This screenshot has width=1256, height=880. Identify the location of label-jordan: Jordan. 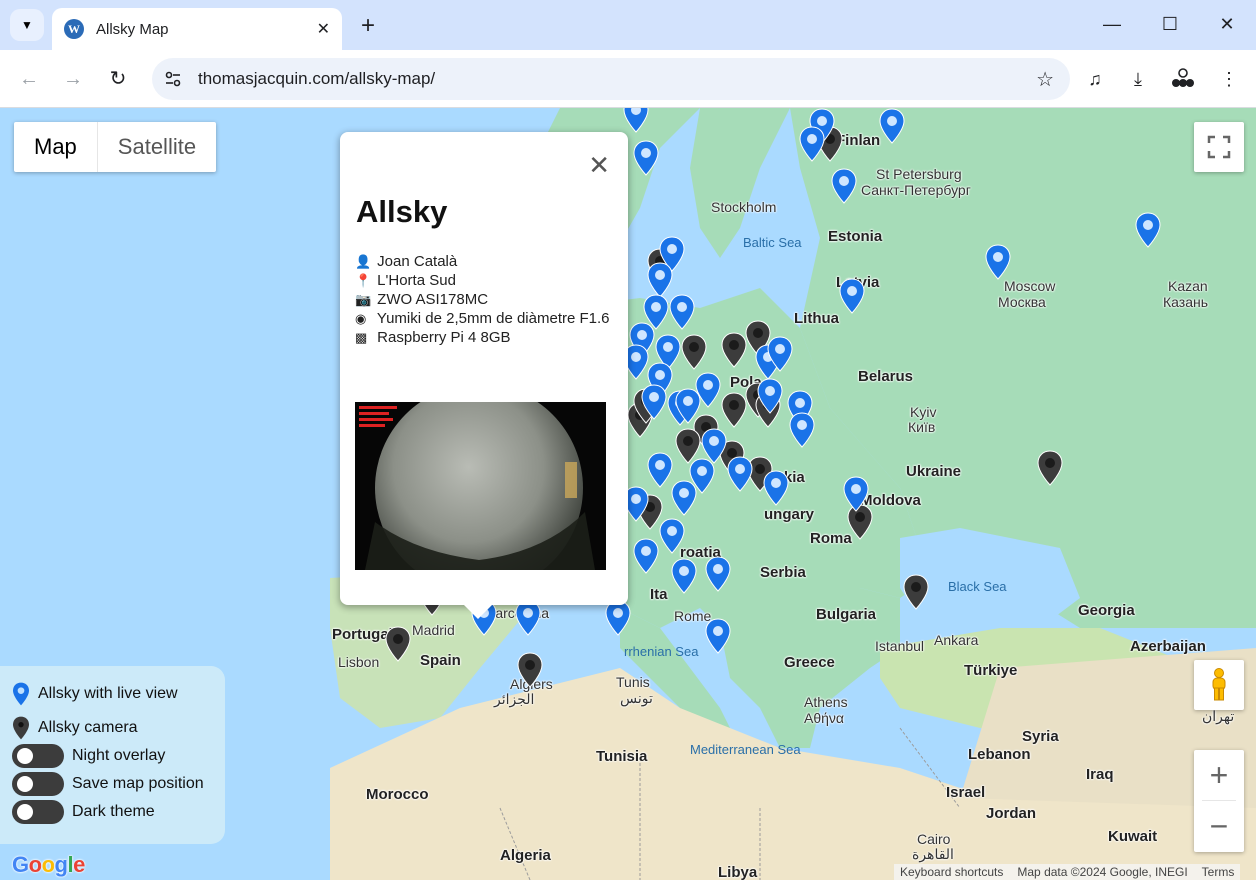
(1011, 813).